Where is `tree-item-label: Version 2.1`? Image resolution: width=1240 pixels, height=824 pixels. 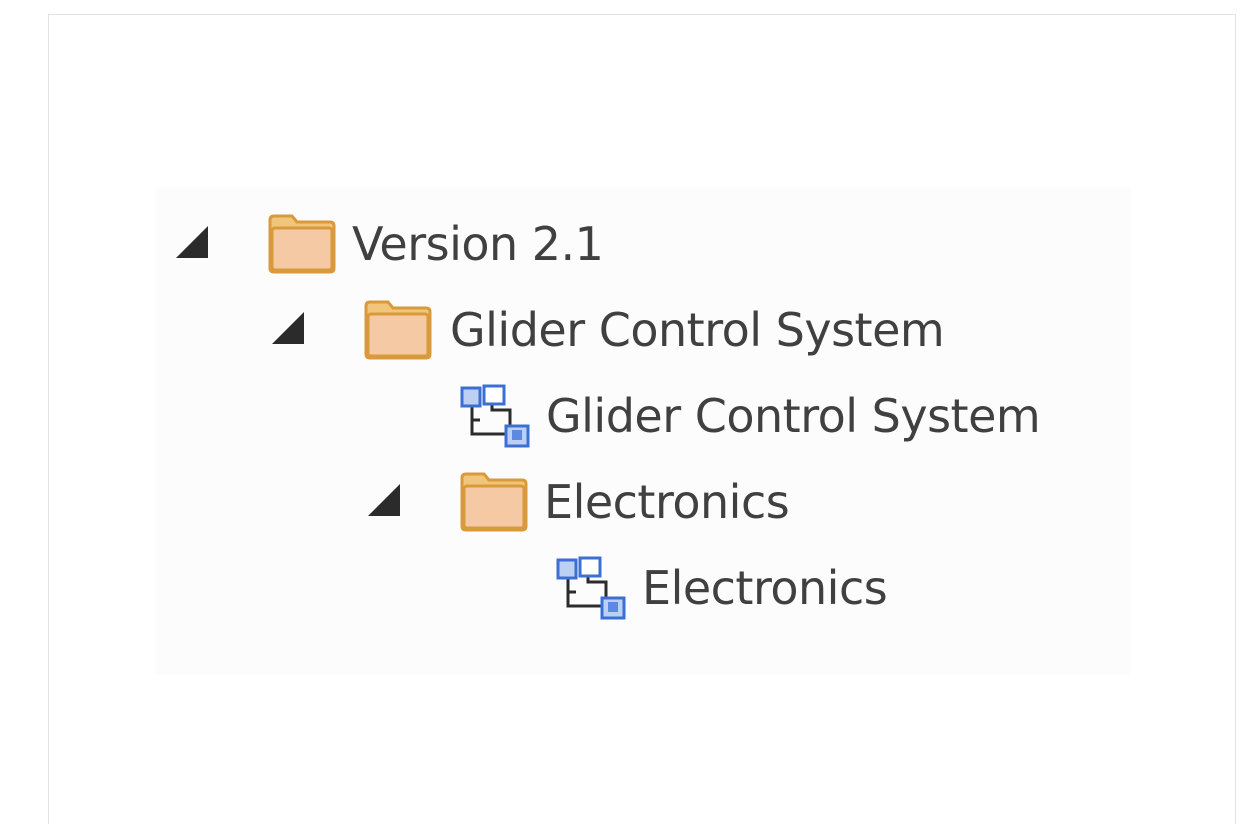 tree-item-label: Version 2.1 is located at coordinates (478, 244).